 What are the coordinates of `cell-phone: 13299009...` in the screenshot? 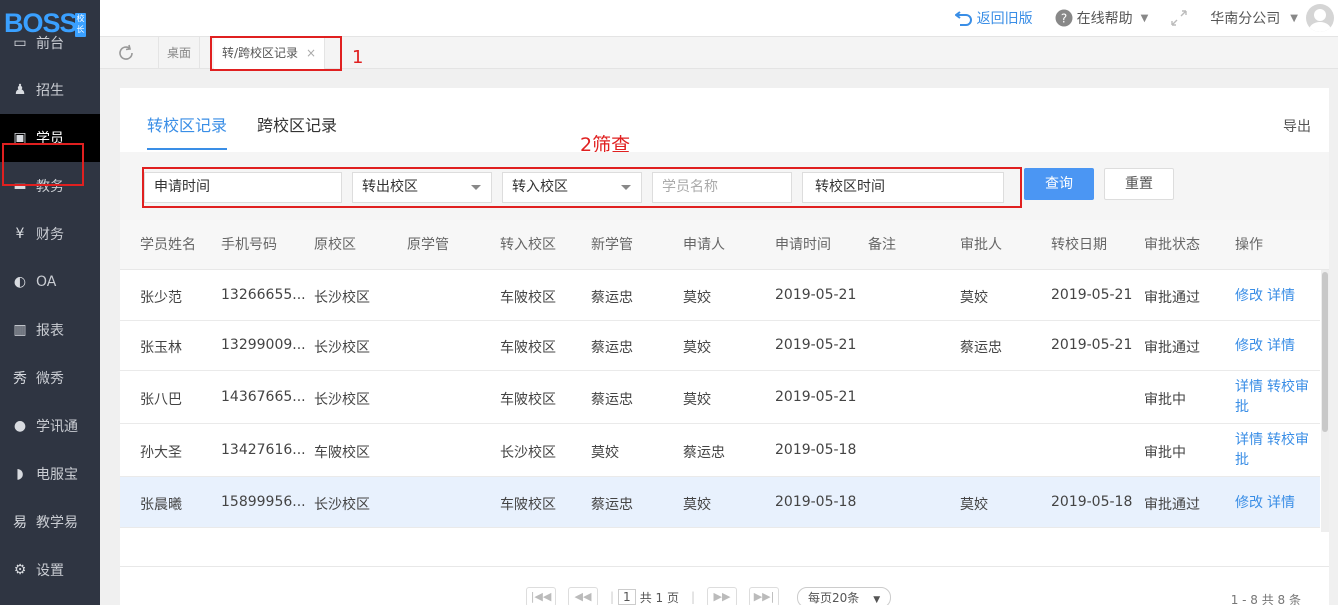 It's located at (263, 345).